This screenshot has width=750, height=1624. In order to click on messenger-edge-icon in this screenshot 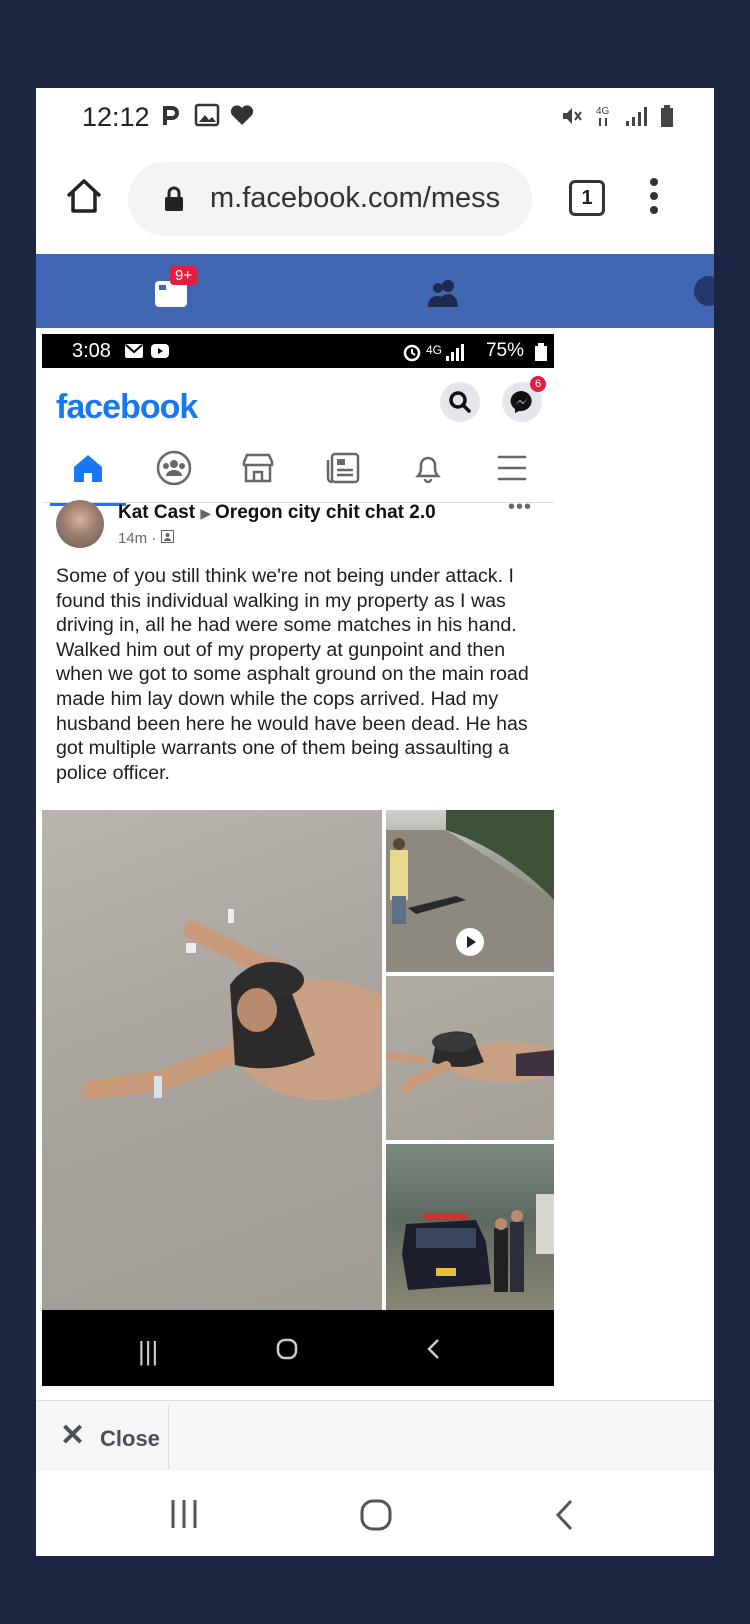, I will do `click(704, 291)`.